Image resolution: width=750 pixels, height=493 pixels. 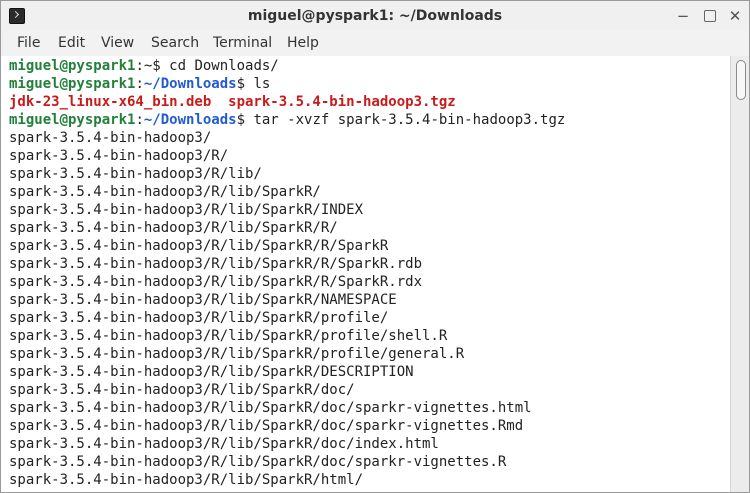 What do you see at coordinates (375, 44) in the screenshot?
I see `menu-bar: File Edit View Search Terminal Help` at bounding box center [375, 44].